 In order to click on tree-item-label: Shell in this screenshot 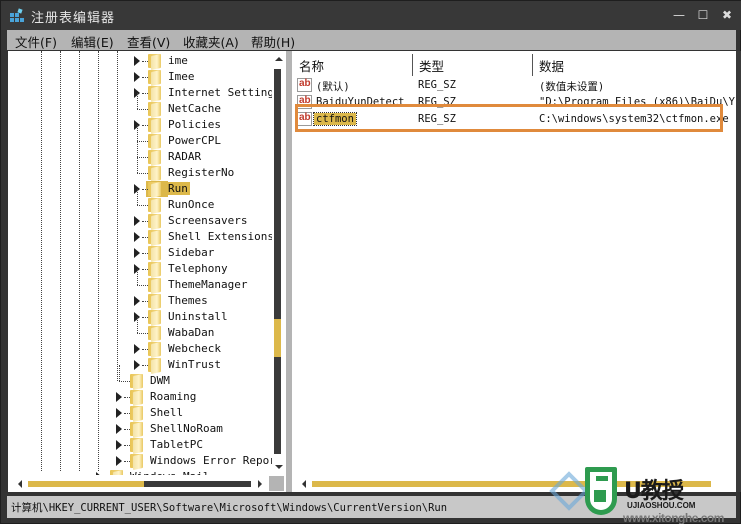, I will do `click(167, 412)`.